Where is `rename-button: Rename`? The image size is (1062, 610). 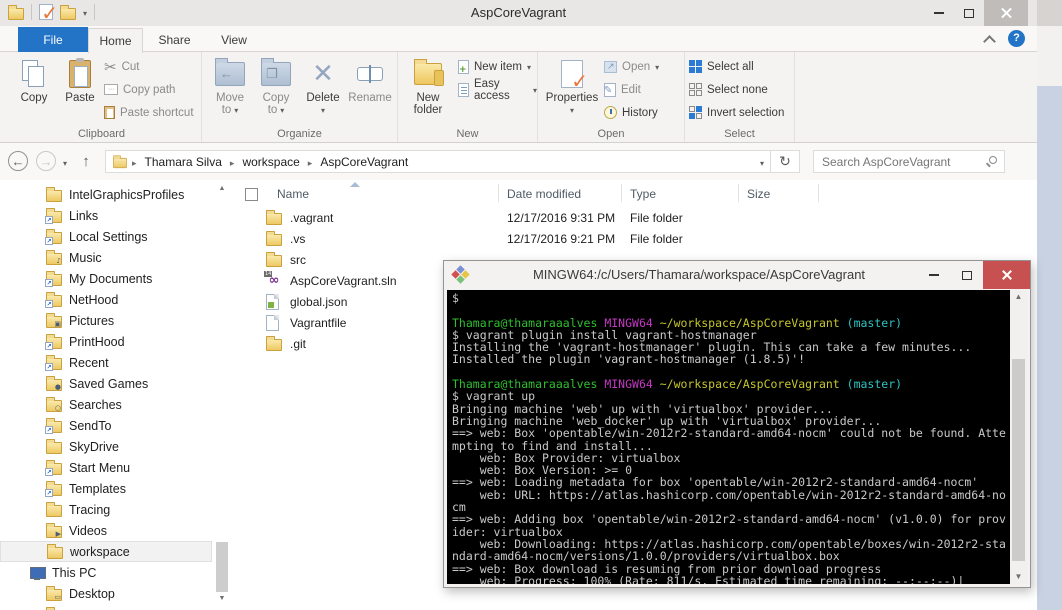 rename-button: Rename is located at coordinates (370, 80).